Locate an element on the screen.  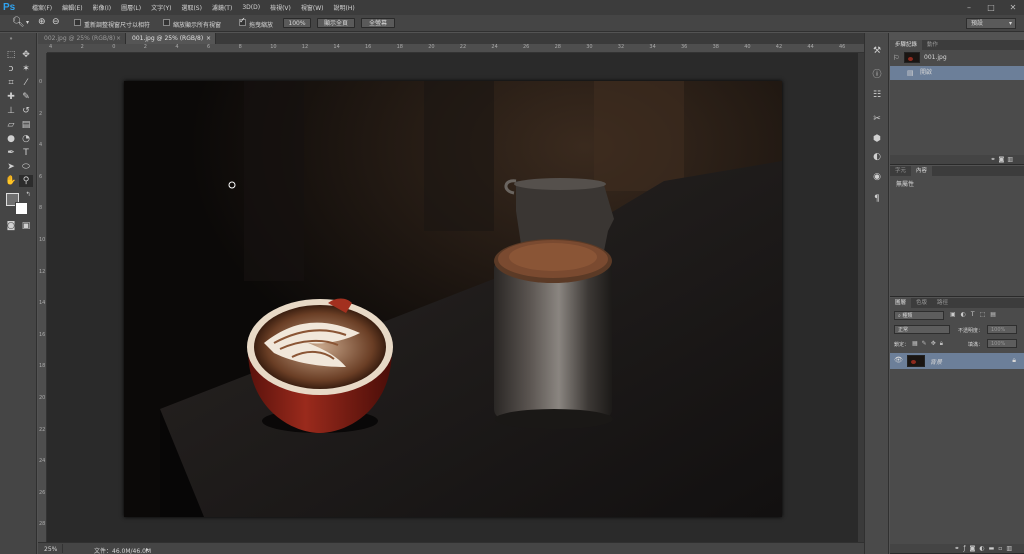
ruler-tick-label: 16 is located at coordinates (42, 334).